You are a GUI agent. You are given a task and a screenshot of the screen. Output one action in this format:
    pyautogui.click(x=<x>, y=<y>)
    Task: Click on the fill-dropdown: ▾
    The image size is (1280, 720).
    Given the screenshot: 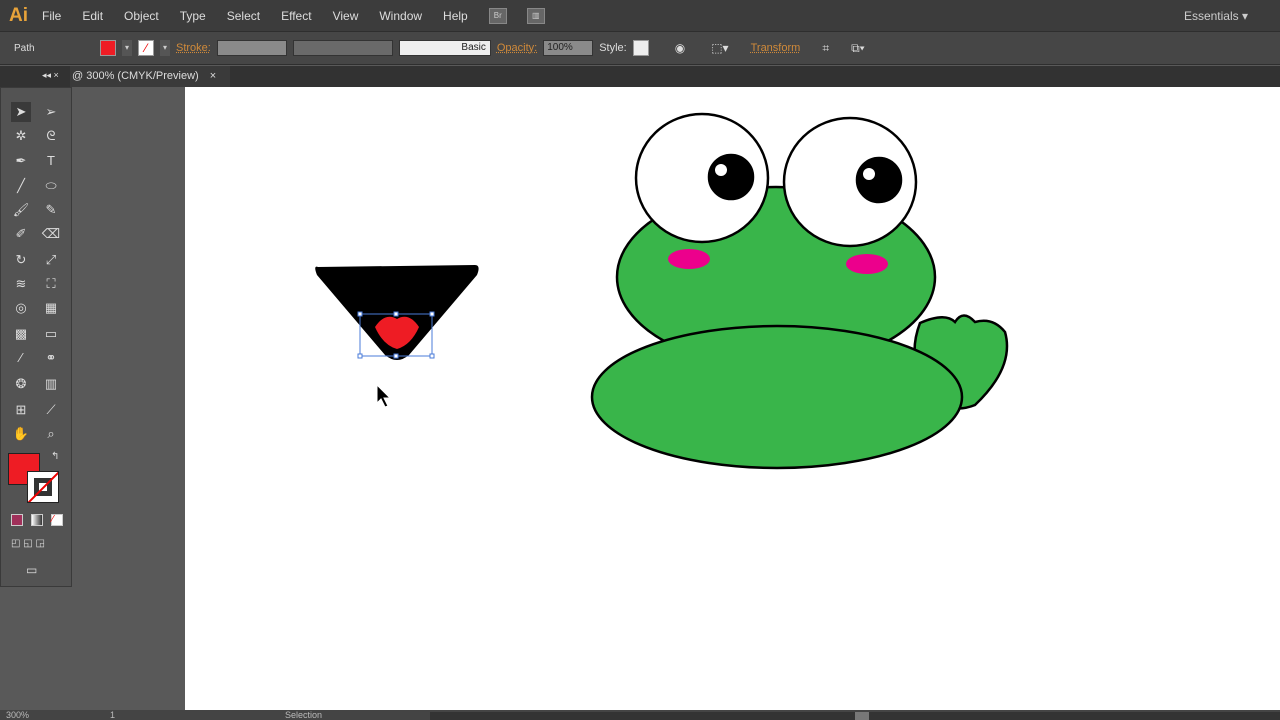 What is the action you would take?
    pyautogui.click(x=127, y=48)
    